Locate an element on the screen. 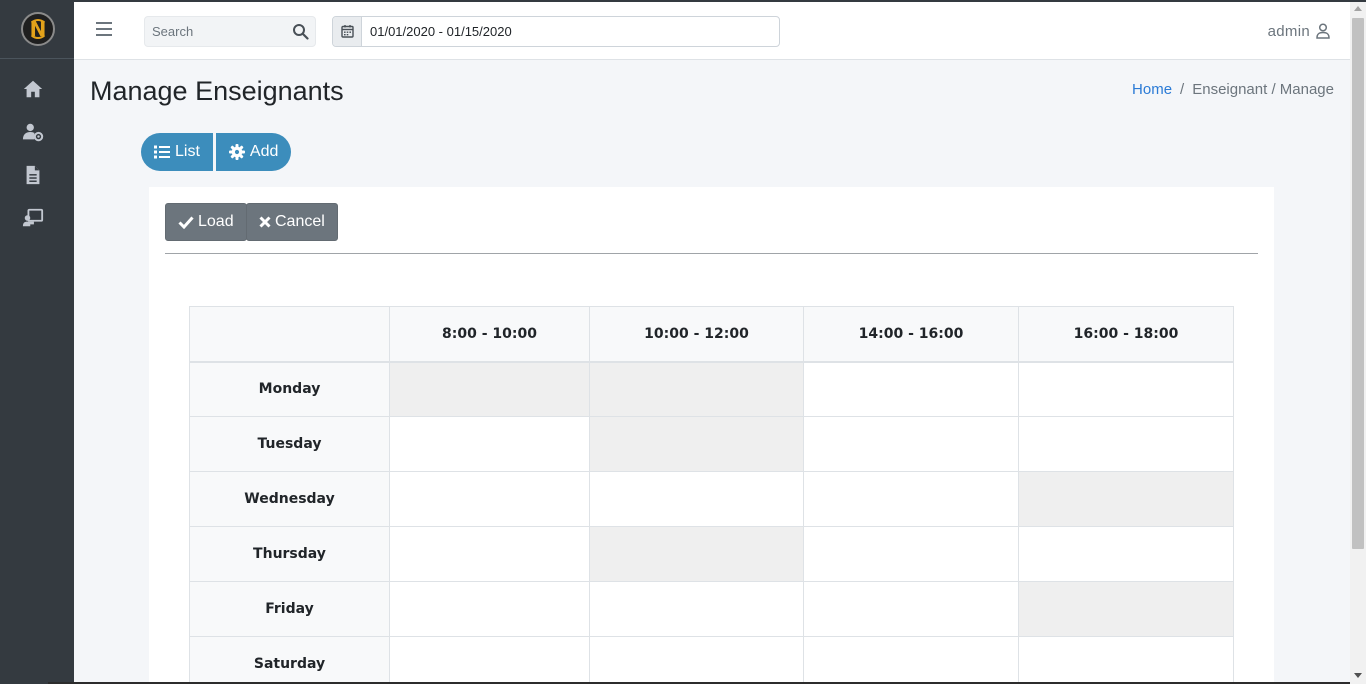  day-label: Thursday is located at coordinates (289, 554).